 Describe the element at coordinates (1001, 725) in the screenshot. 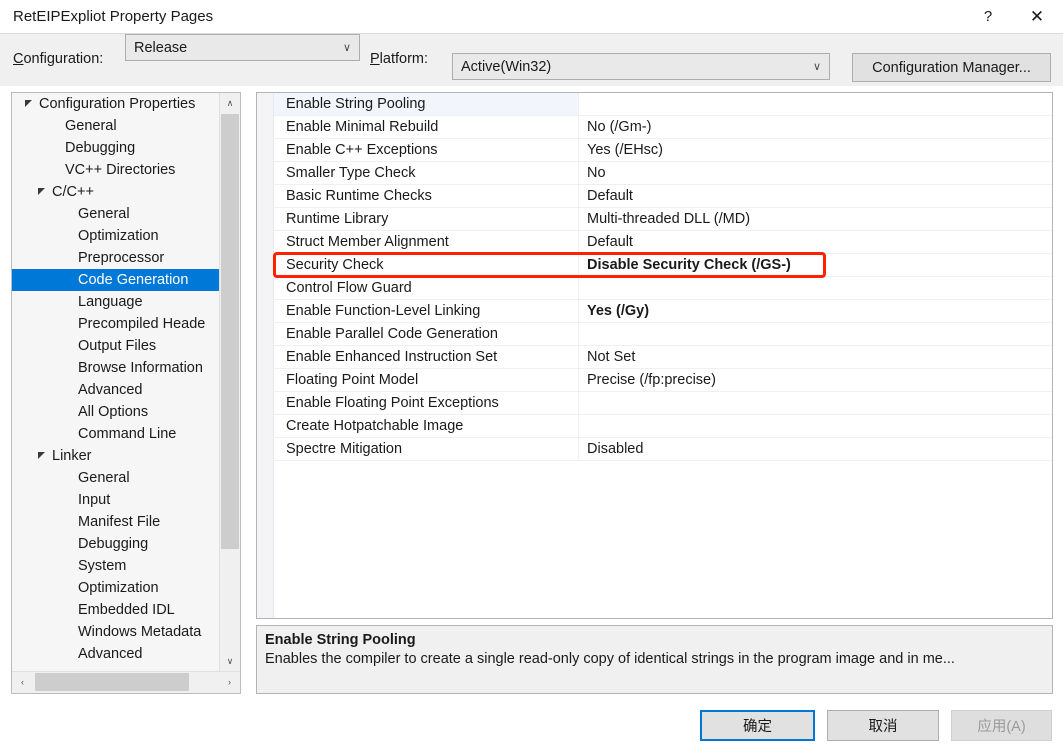

I see `apply-button: 应用(A)` at that location.